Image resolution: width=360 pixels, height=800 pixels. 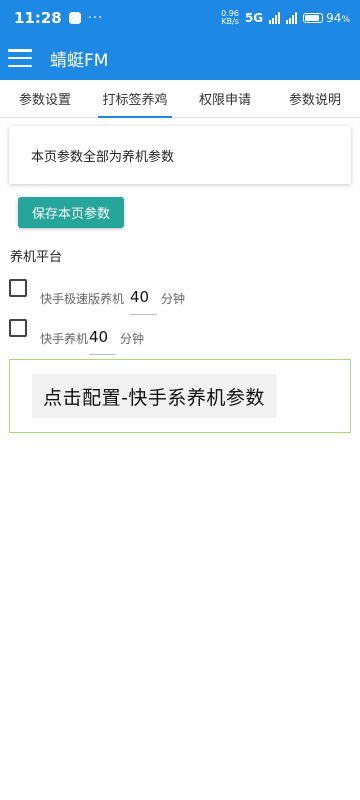 I want to click on tab-params-settings: 参数设置, so click(x=45, y=98).